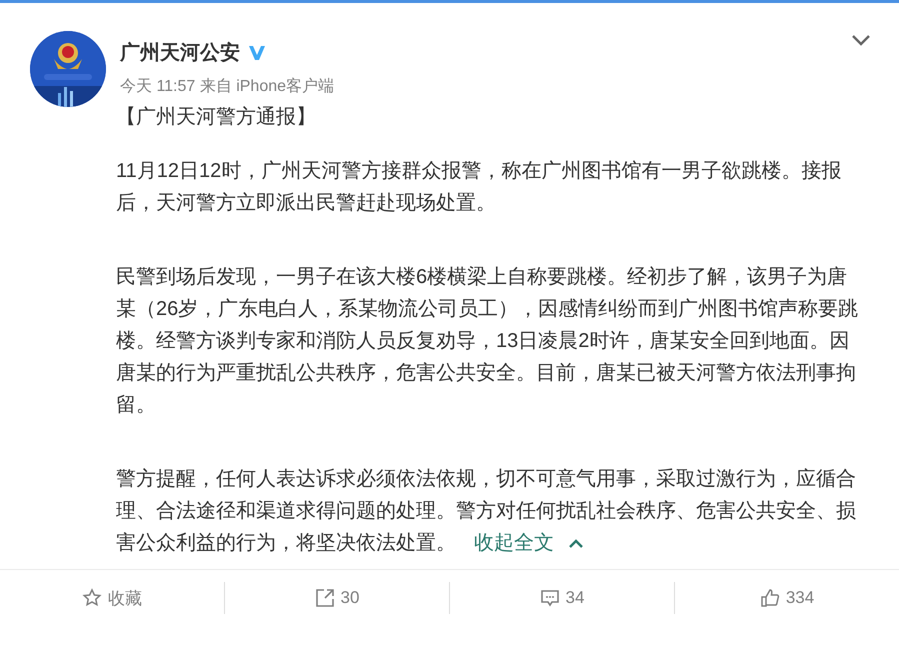 The height and width of the screenshot is (654, 899). I want to click on post-paragraph: 11月12日12时，广州天河警方接群众报警，称在广州图书馆有一男子欲跳楼。接报后，天河警方立即派出民警赶赴现场处置。, so click(479, 187).